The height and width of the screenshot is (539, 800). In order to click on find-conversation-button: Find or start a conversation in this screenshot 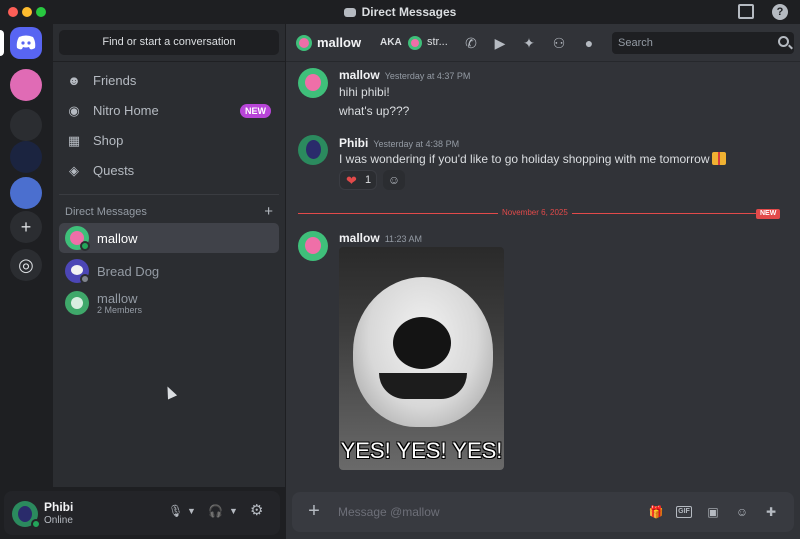, I will do `click(169, 42)`.